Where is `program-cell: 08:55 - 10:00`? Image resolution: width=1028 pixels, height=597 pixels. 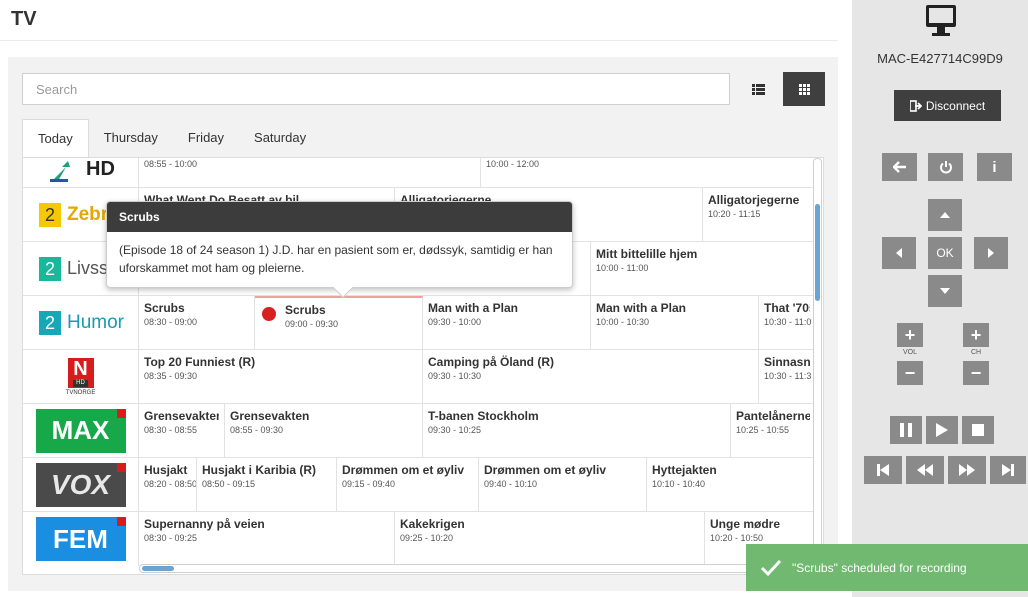 program-cell: 08:55 - 10:00 is located at coordinates (310, 172).